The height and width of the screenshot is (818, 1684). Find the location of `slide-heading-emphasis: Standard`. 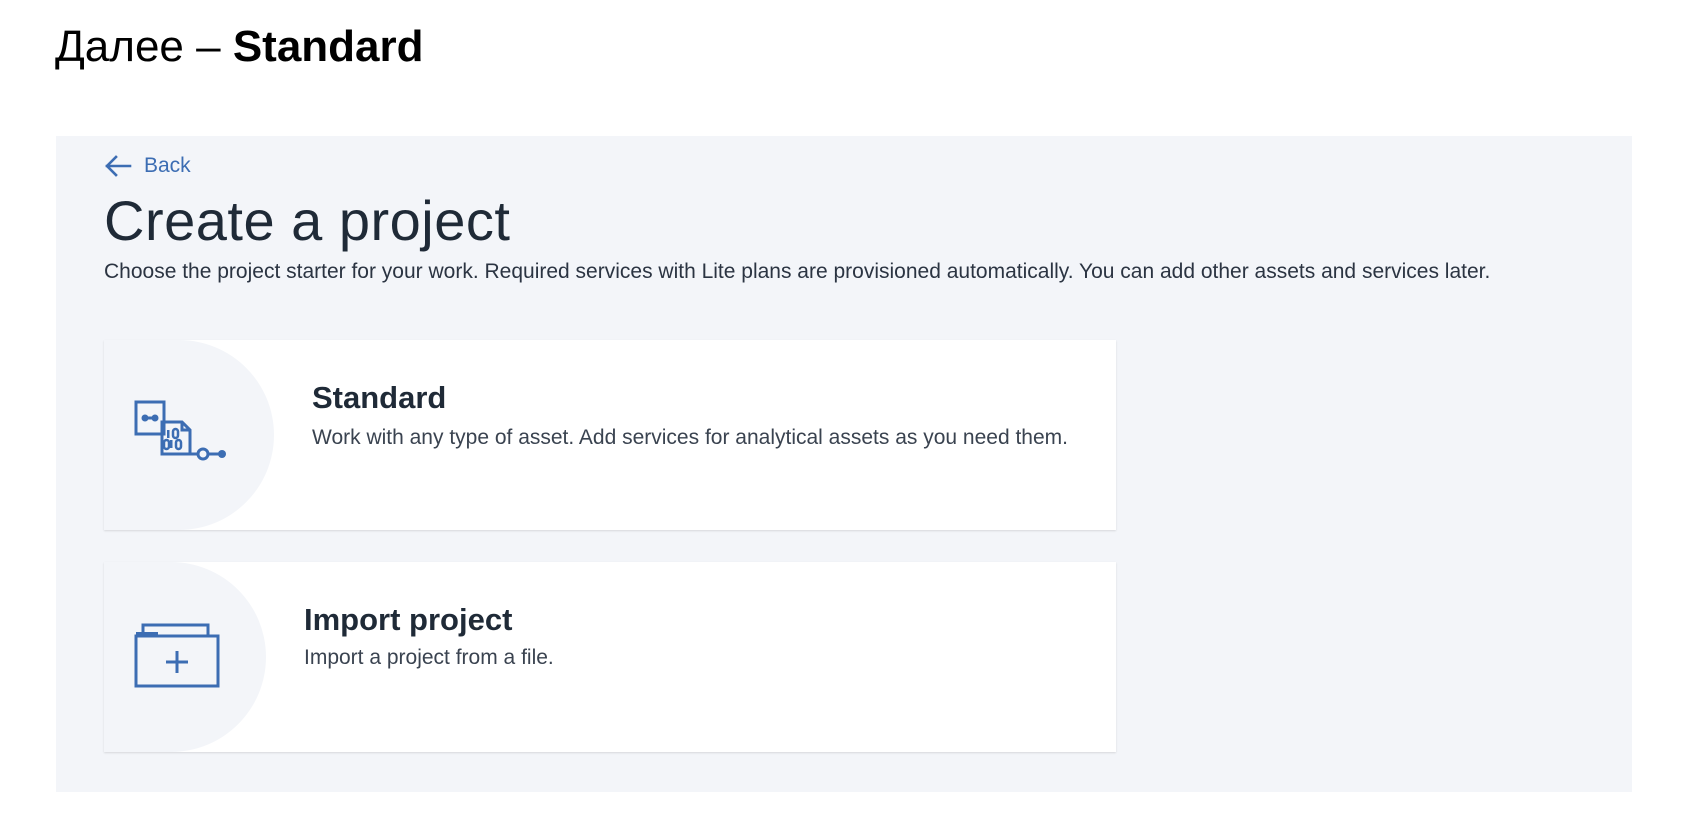

slide-heading-emphasis: Standard is located at coordinates (328, 46).